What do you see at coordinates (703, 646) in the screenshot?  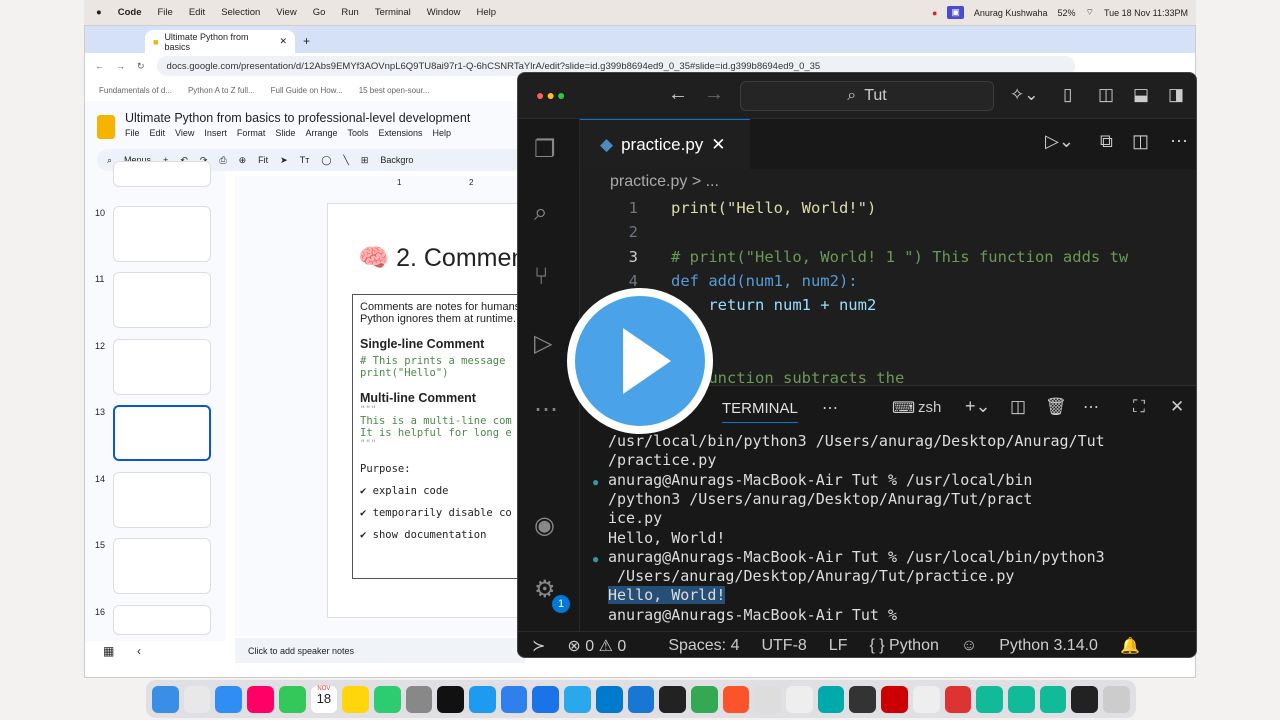 I see `indentation: Spaces: 4` at bounding box center [703, 646].